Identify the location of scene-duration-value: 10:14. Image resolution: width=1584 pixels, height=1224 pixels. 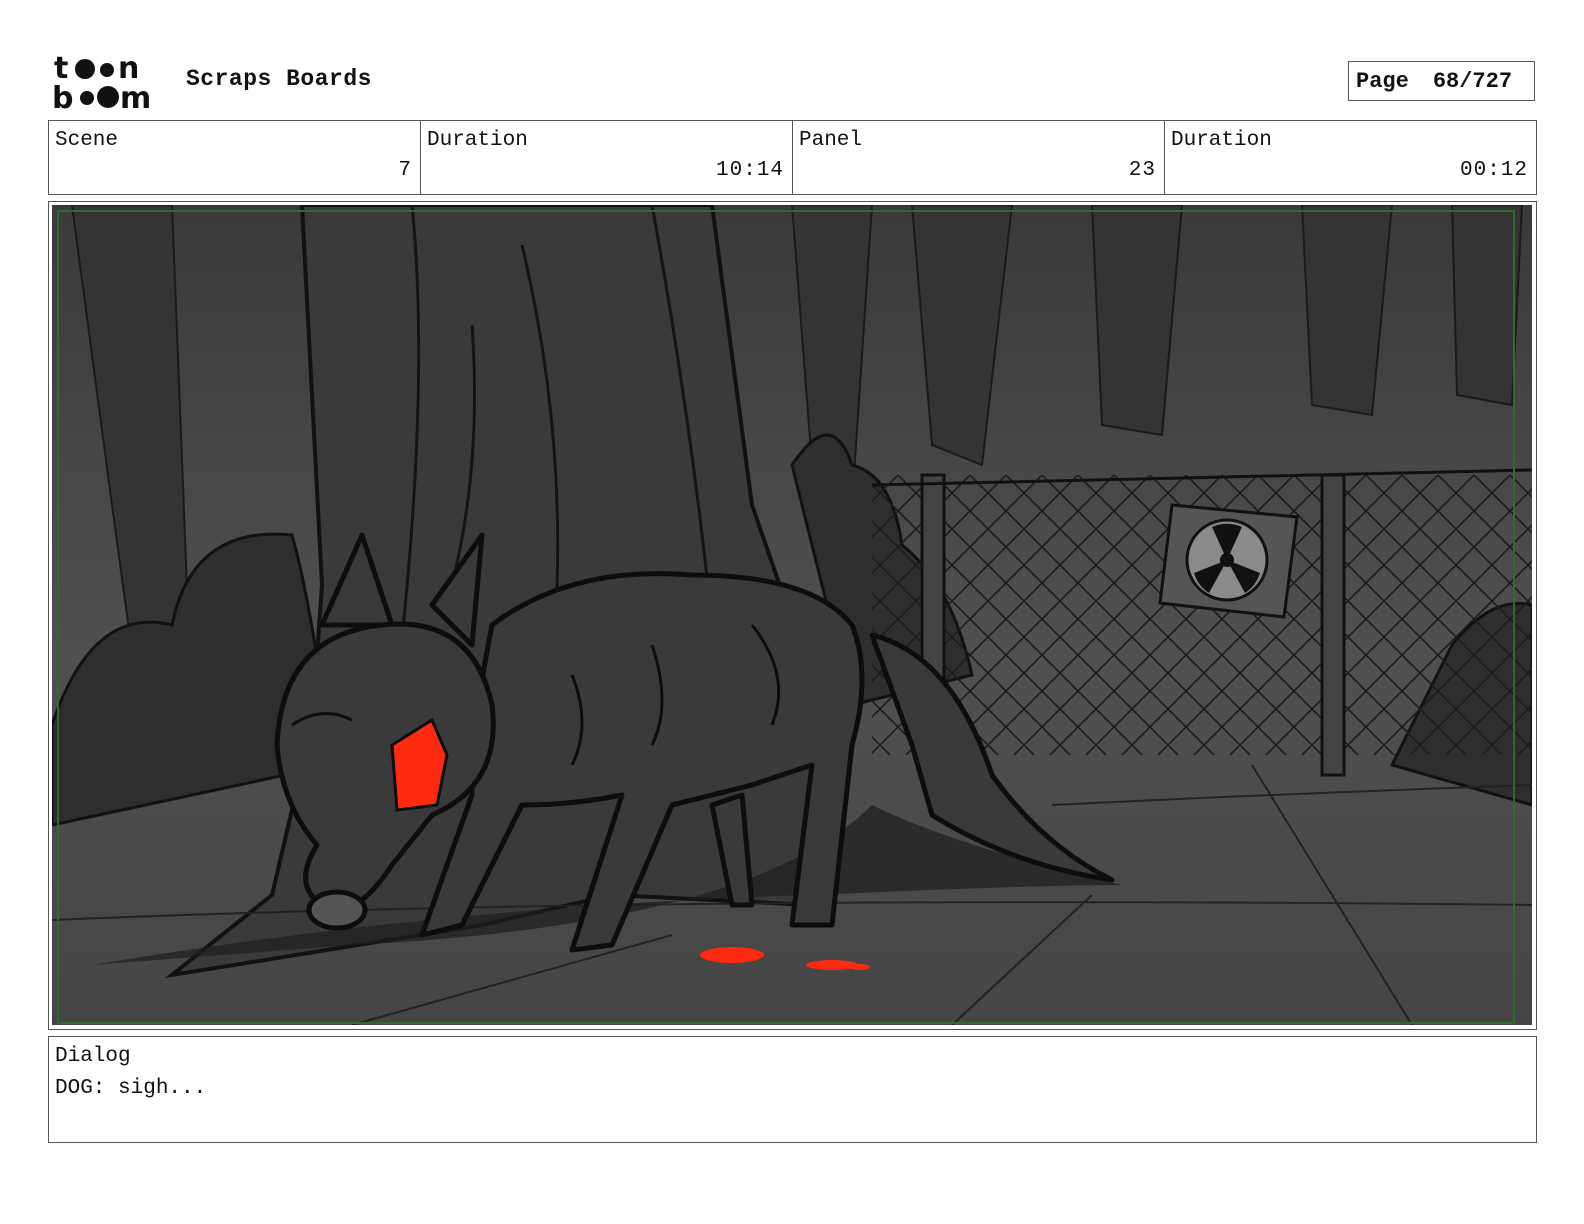
(749, 170).